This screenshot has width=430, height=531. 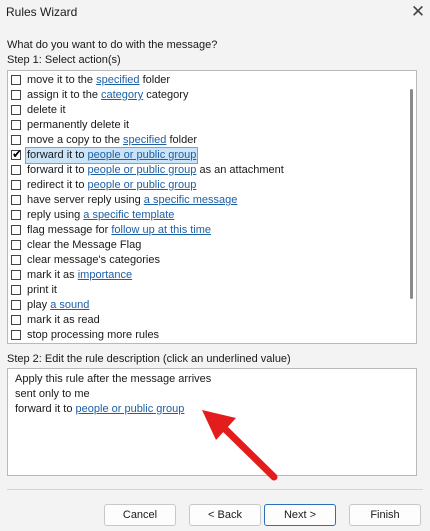 I want to click on action-item: mark it as importance, so click(x=204, y=275).